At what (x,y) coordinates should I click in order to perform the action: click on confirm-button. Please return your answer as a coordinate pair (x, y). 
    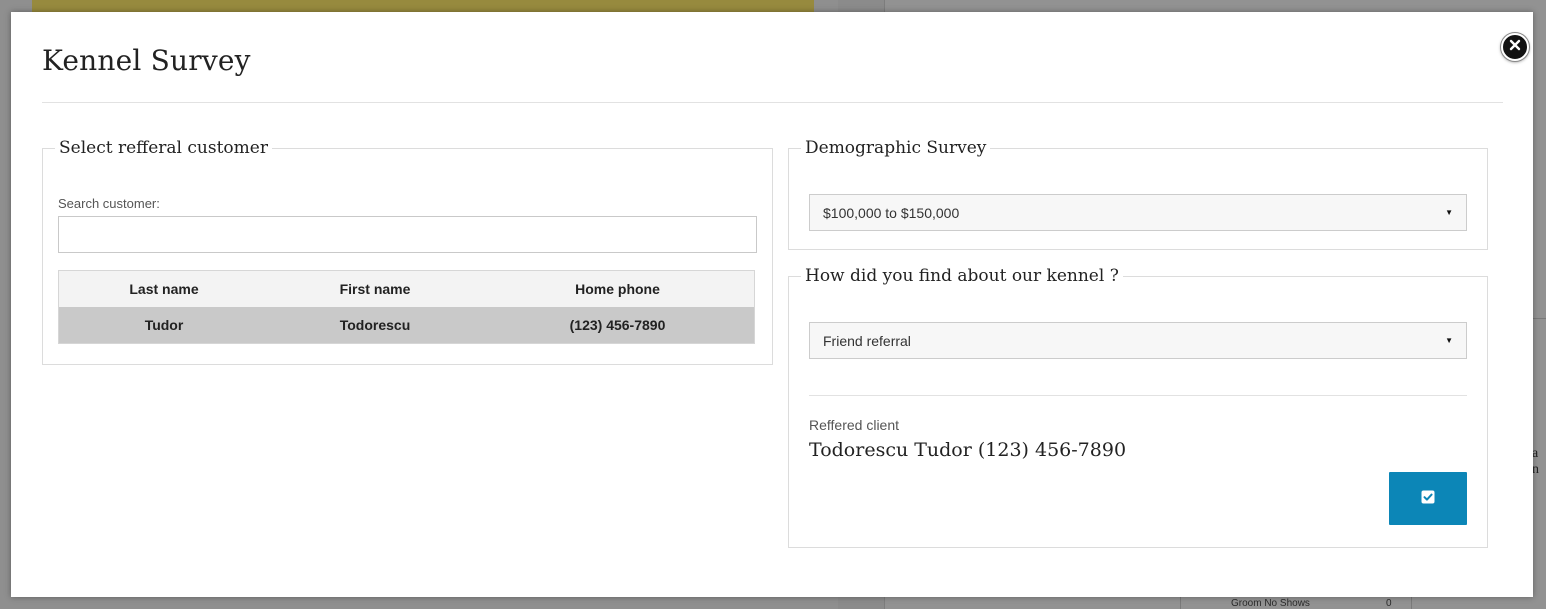
    Looking at the image, I should click on (1428, 498).